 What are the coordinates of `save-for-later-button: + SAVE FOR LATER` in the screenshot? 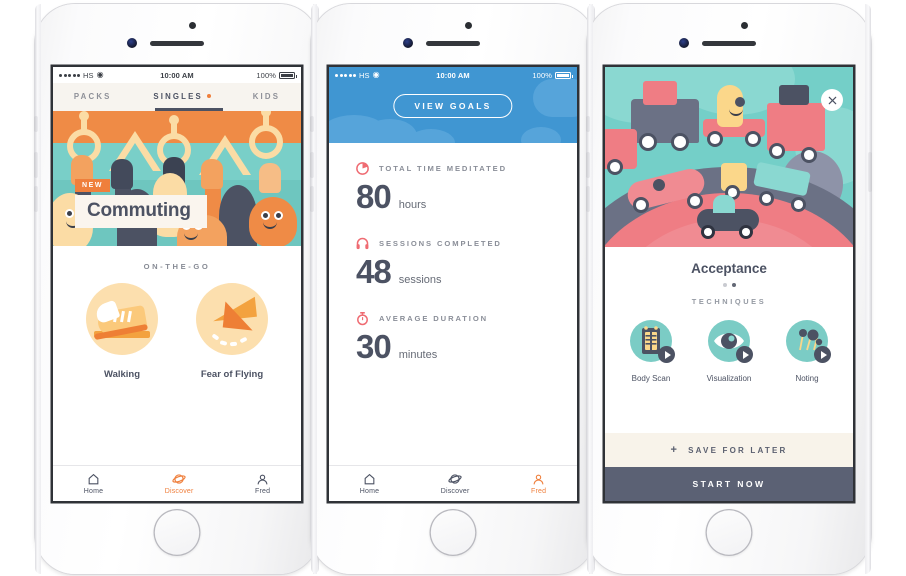 It's located at (729, 450).